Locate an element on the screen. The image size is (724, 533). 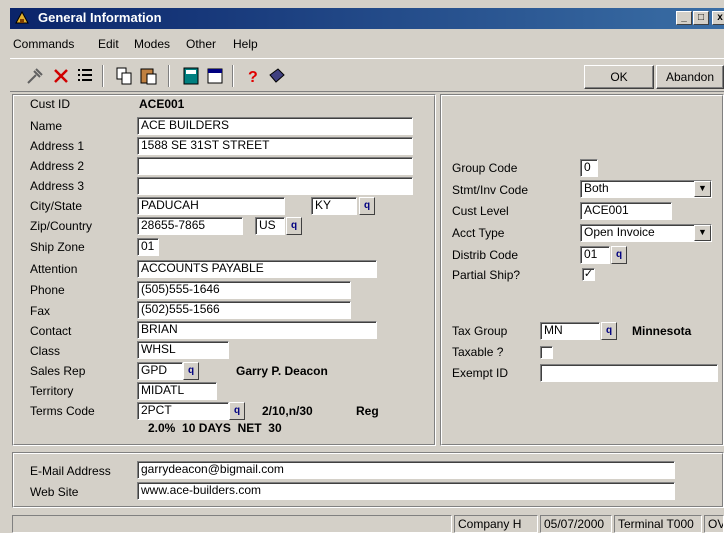
paste-icon is located at coordinates (149, 76).